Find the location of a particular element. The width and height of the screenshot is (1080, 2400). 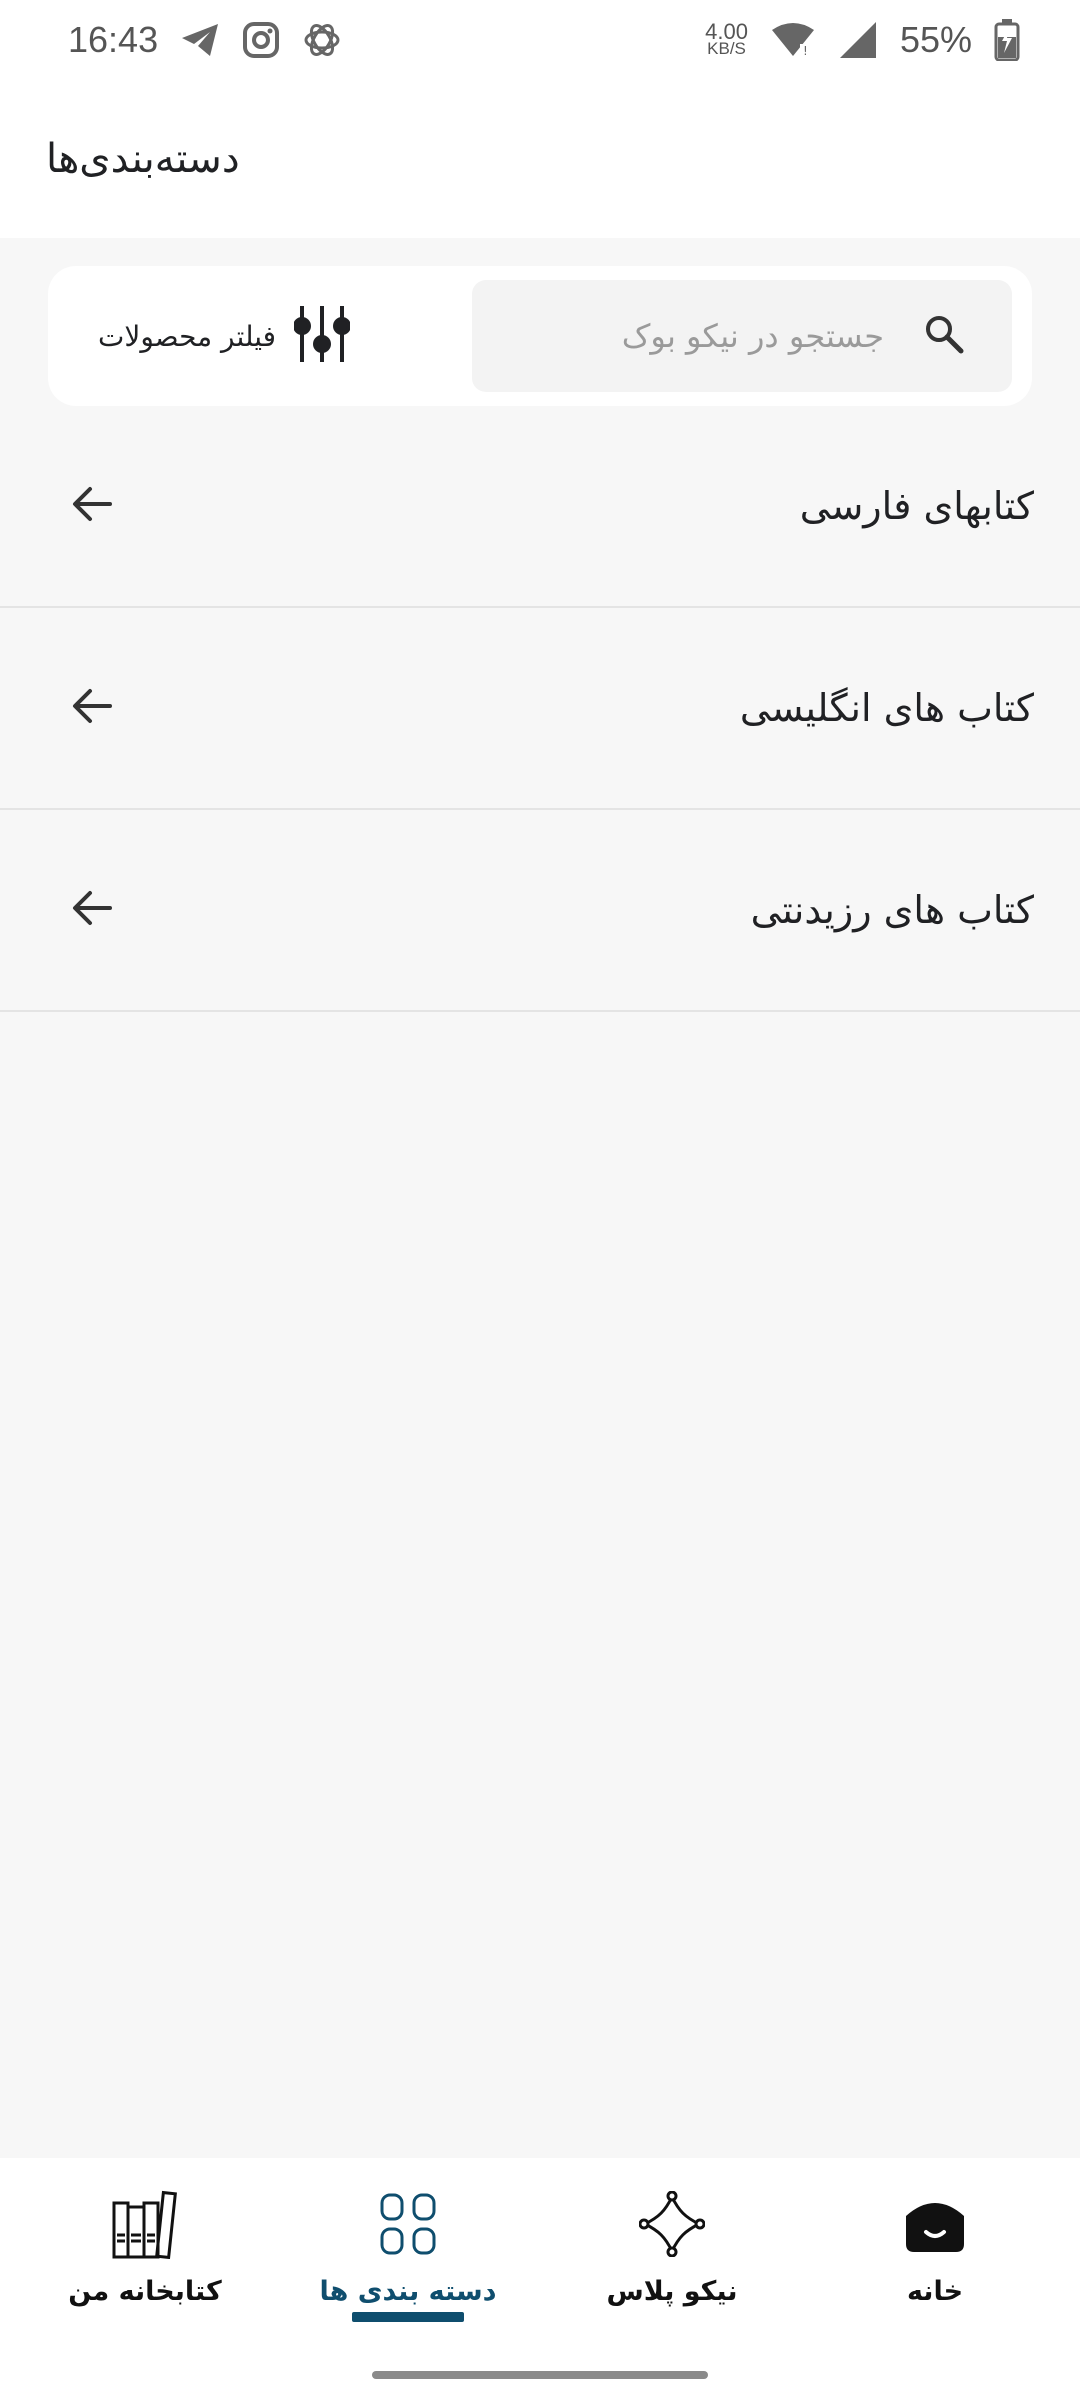

nav-label: کتابخانه من is located at coordinates (145, 2291).